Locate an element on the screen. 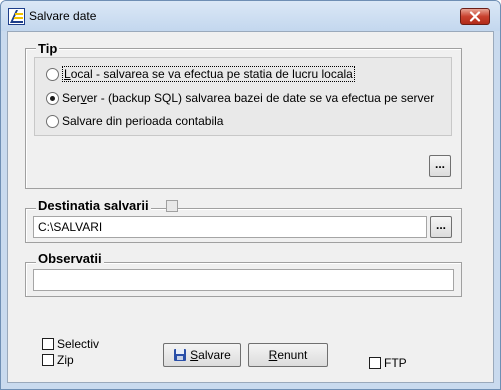  cancel-button: Renunt is located at coordinates (288, 355).